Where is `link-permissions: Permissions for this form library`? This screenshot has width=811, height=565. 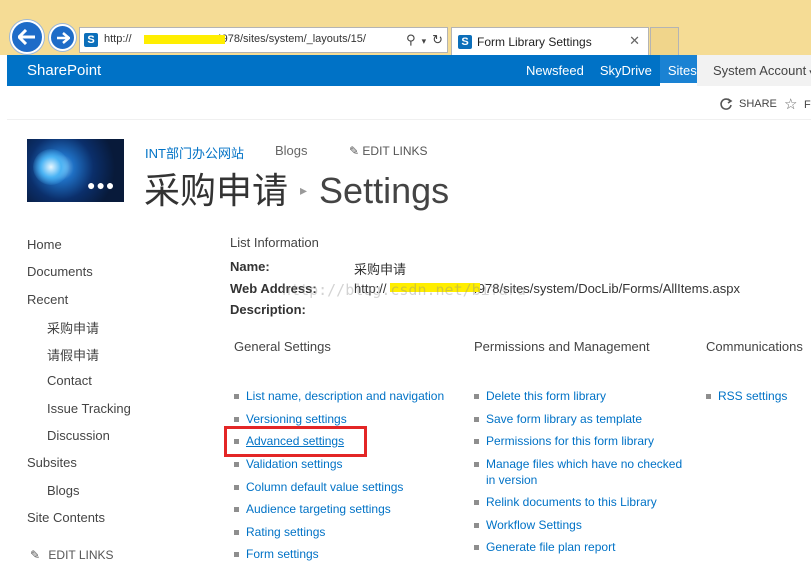 link-permissions: Permissions for this form library is located at coordinates (564, 441).